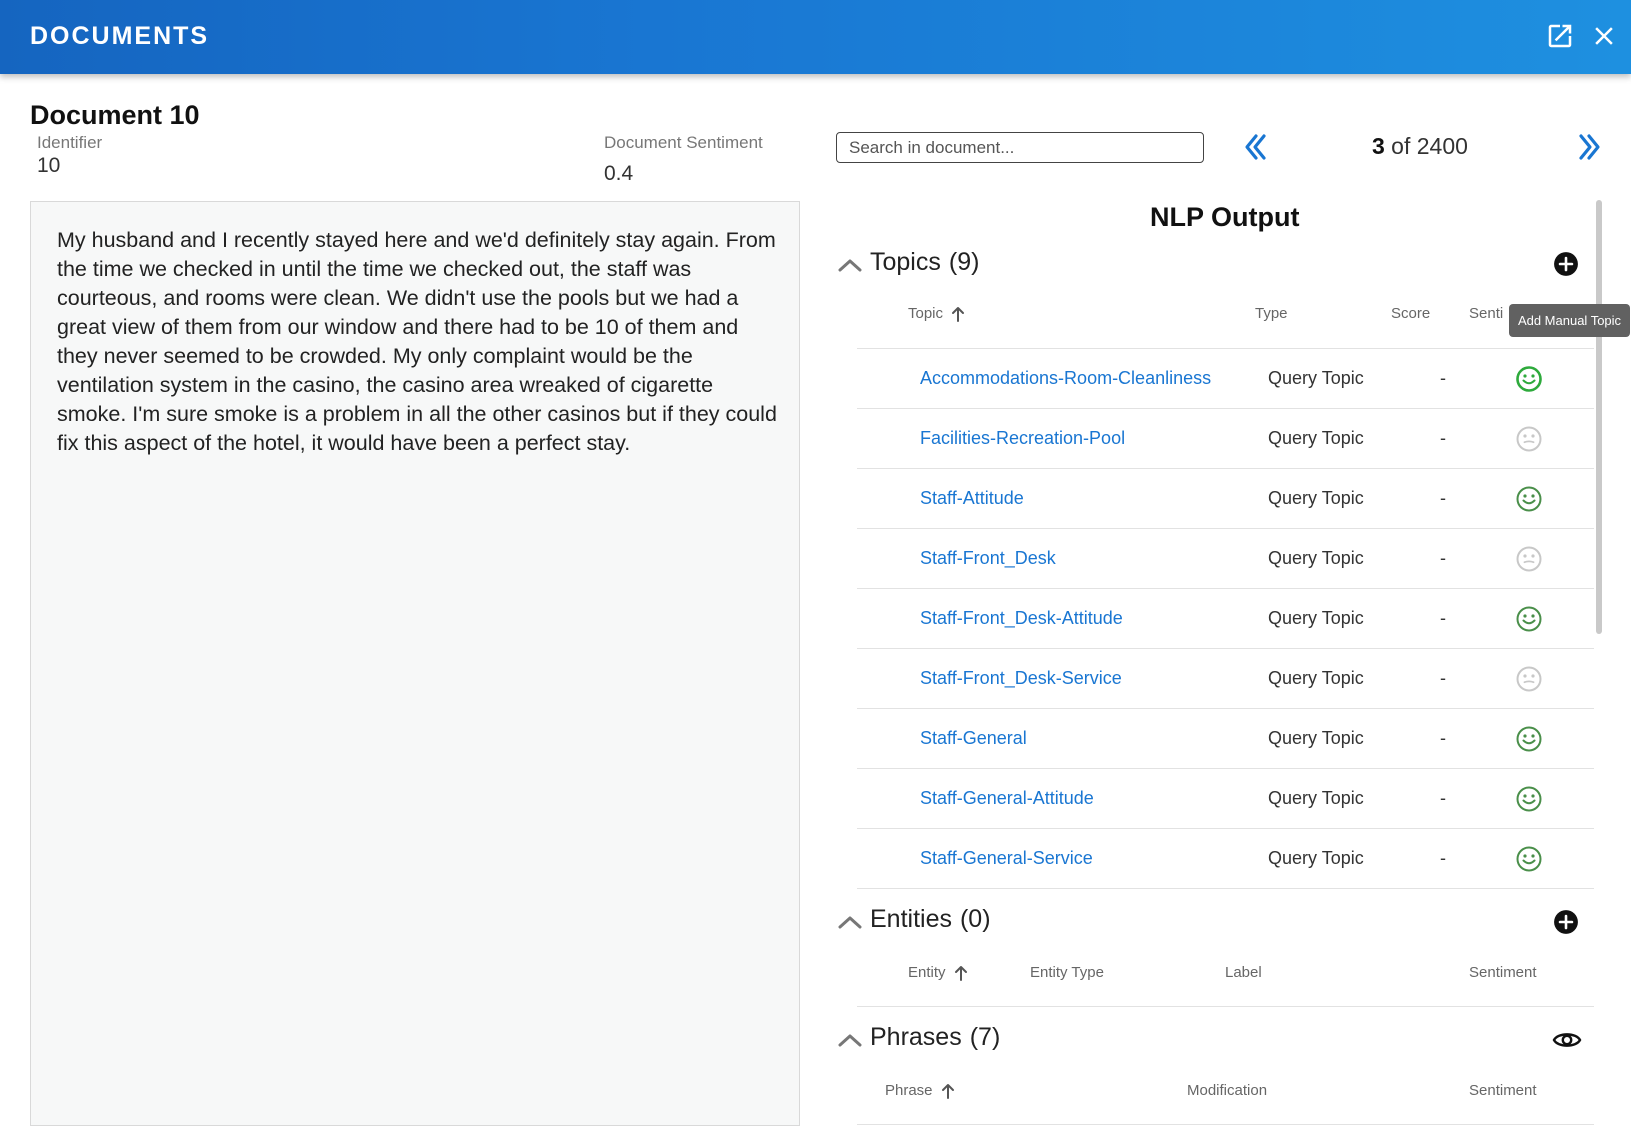 The height and width of the screenshot is (1146, 1631). I want to click on topics-collapse-toggle, so click(850, 265).